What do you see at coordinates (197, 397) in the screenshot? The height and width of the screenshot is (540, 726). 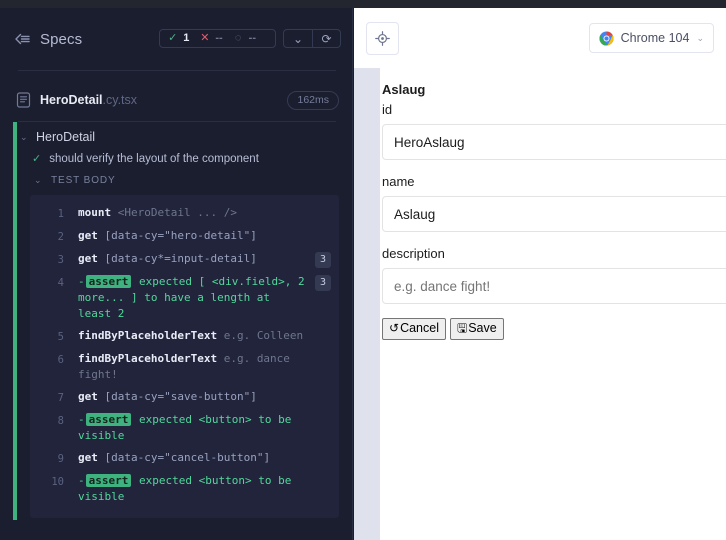 I see `command-text: get [data-cy="save-button"]` at bounding box center [197, 397].